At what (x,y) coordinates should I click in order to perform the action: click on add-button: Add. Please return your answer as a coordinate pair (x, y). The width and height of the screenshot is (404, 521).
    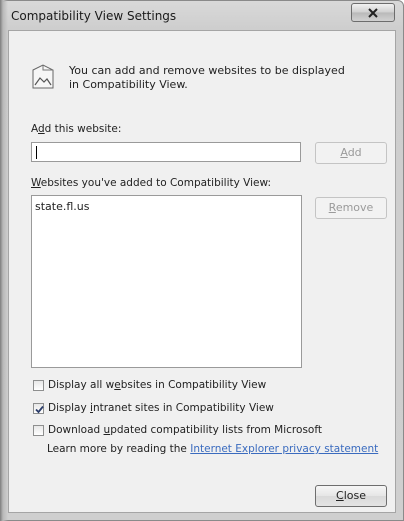
    Looking at the image, I should click on (351, 153).